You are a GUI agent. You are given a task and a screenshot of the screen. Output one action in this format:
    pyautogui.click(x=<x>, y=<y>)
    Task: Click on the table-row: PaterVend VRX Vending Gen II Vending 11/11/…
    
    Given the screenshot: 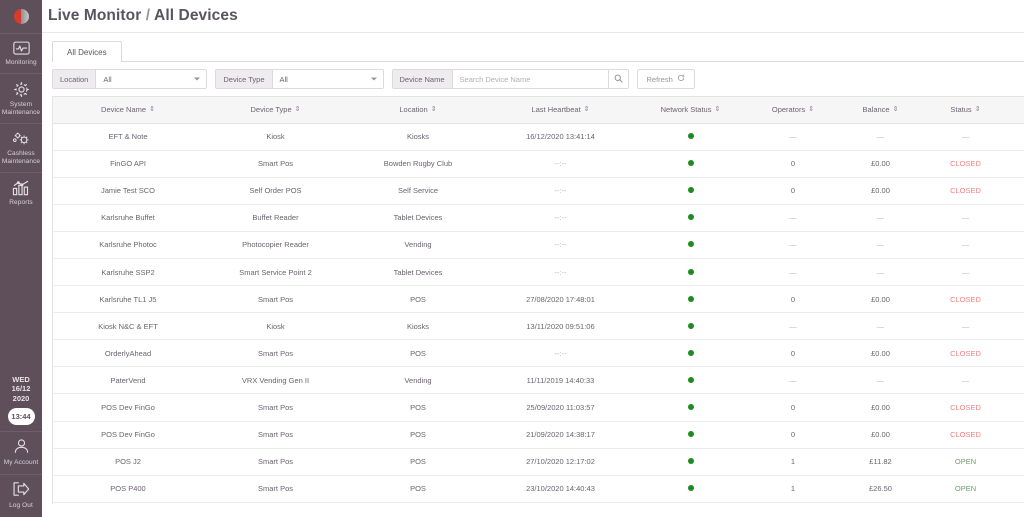 What is the action you would take?
    pyautogui.click(x=538, y=380)
    